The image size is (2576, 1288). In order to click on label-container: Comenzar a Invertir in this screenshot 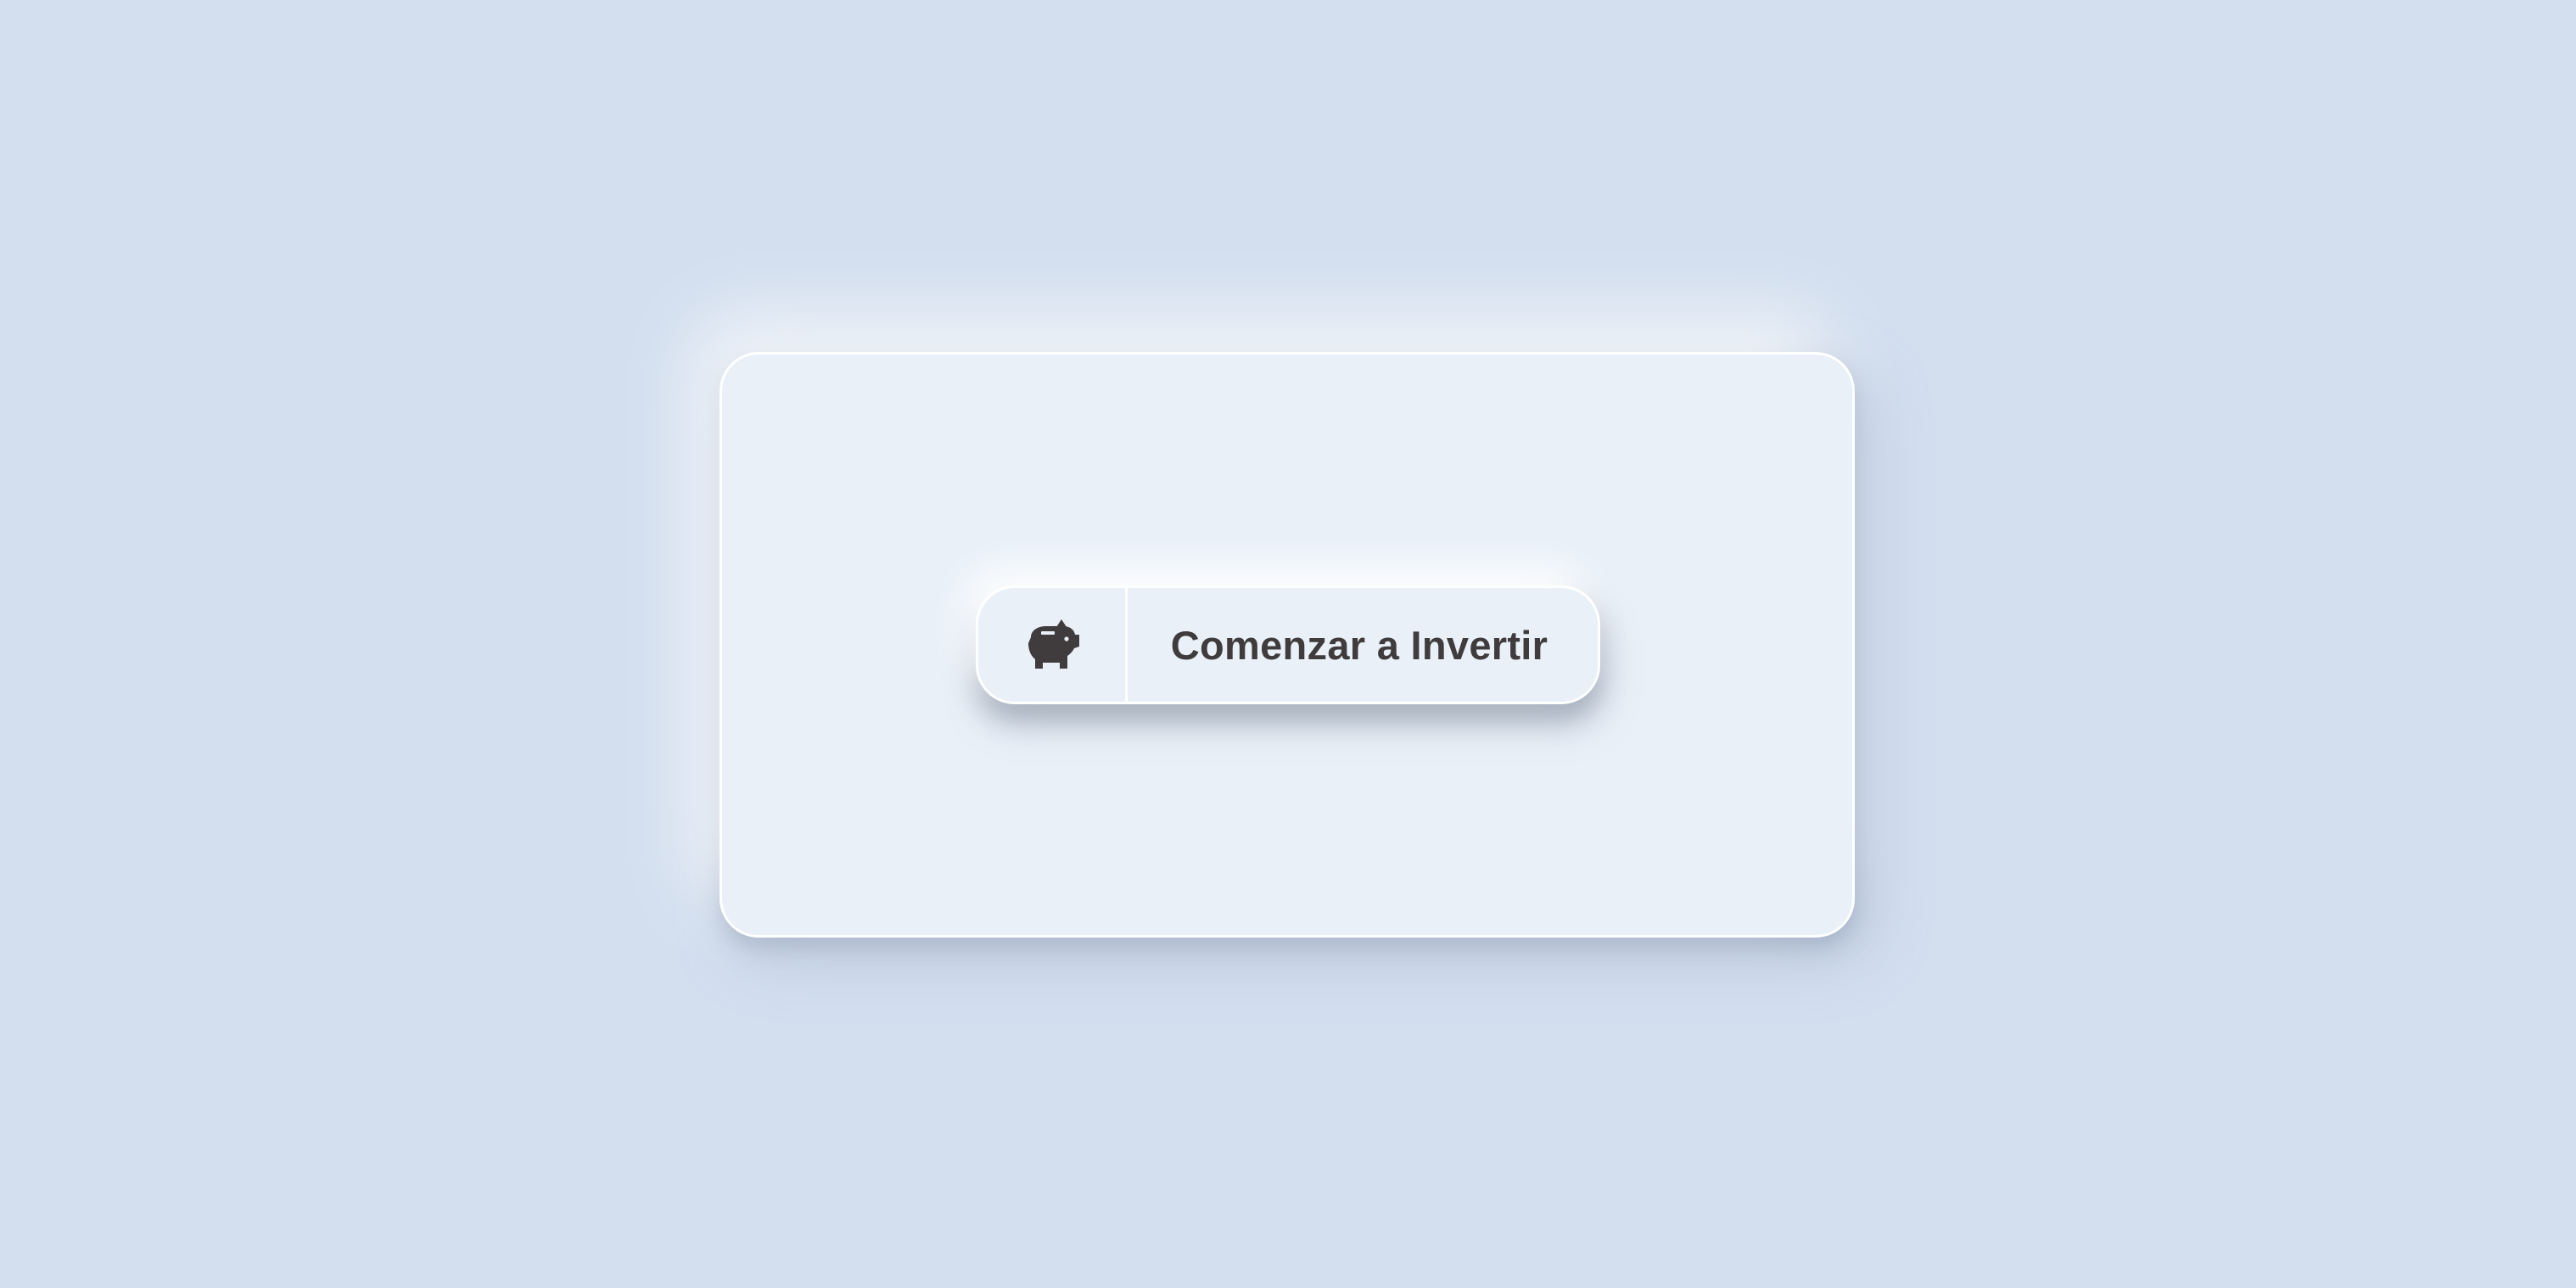, I will do `click(1363, 645)`.